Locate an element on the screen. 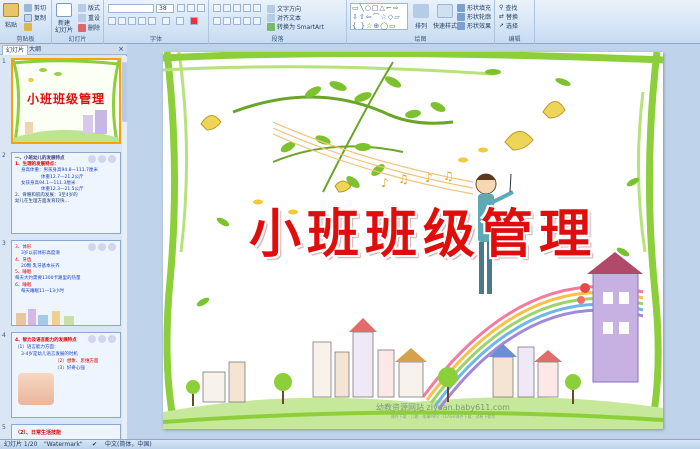 This screenshot has width=700, height=449. spellcheck-icon: ✔ is located at coordinates (94, 444).